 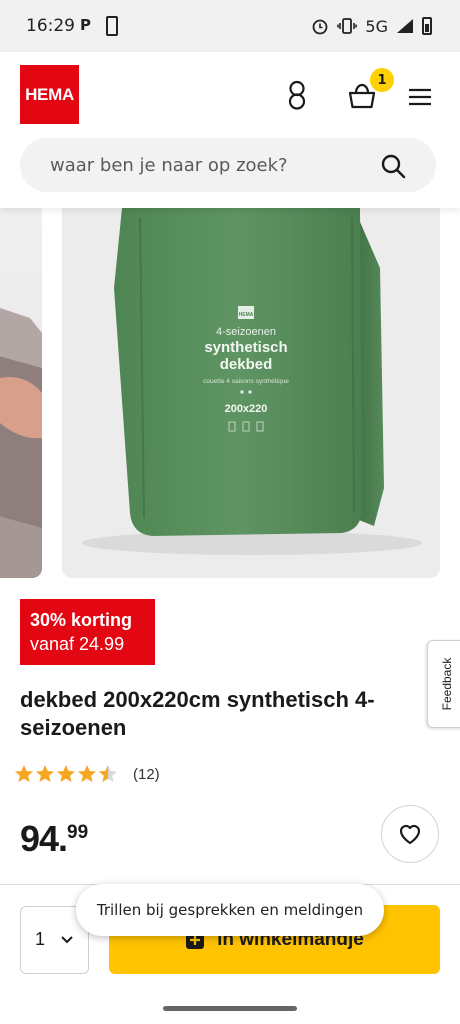 What do you see at coordinates (393, 166) in the screenshot?
I see `search-icon` at bounding box center [393, 166].